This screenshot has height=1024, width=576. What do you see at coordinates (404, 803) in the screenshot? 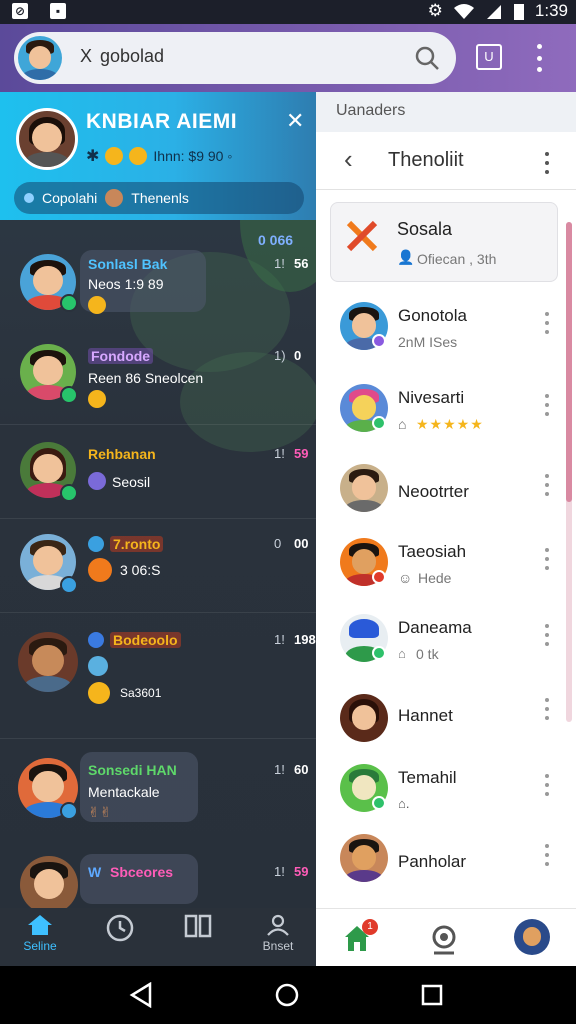
I see `lock-icon: ⌂.` at bounding box center [404, 803].